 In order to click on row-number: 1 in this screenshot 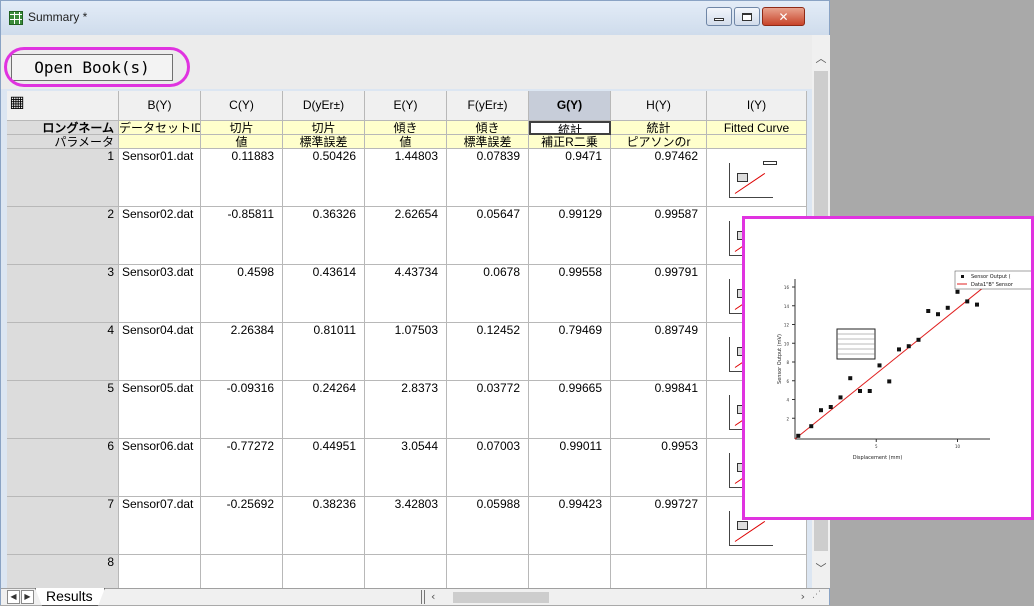, I will do `click(63, 178)`.